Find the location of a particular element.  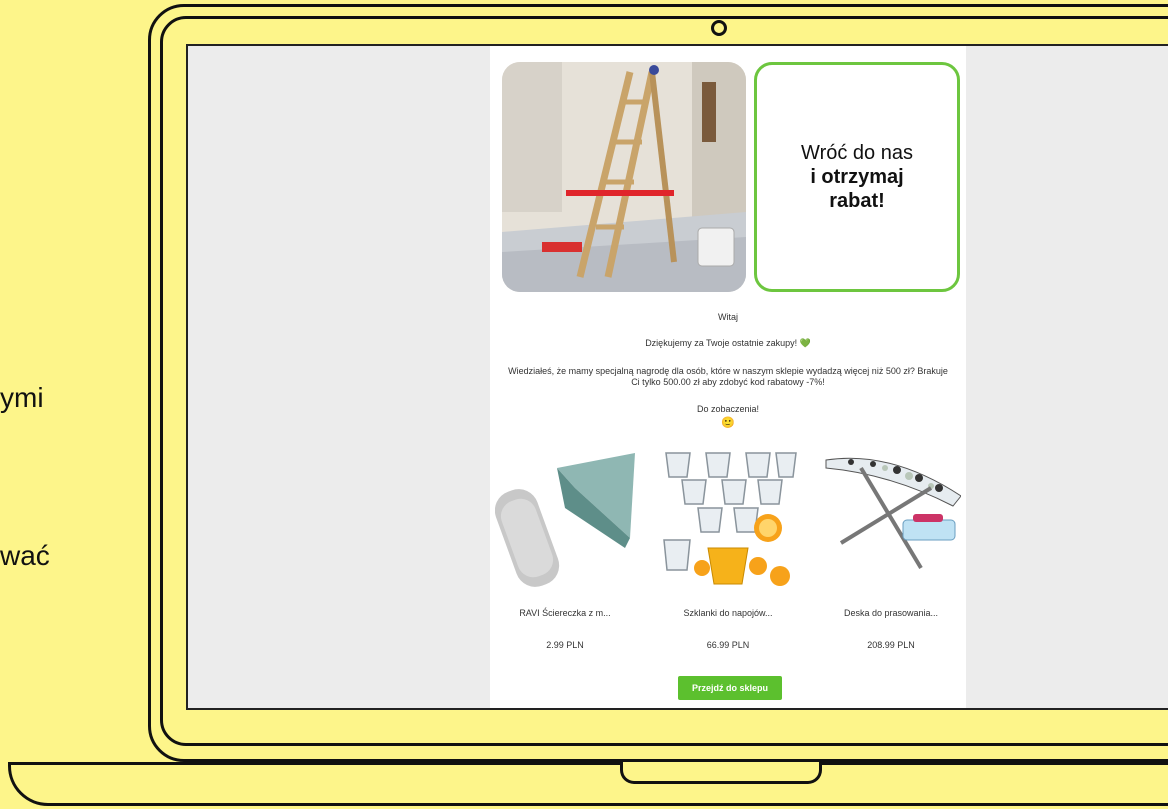

ironing-board-image is located at coordinates (891, 518).